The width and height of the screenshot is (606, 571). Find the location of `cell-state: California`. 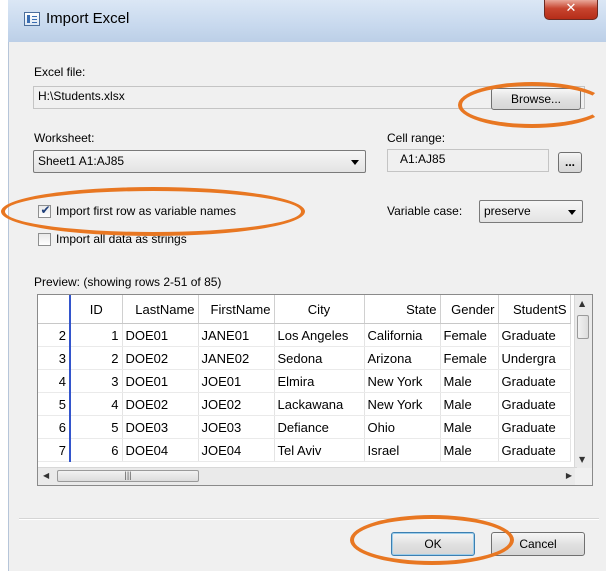

cell-state: California is located at coordinates (402, 335).